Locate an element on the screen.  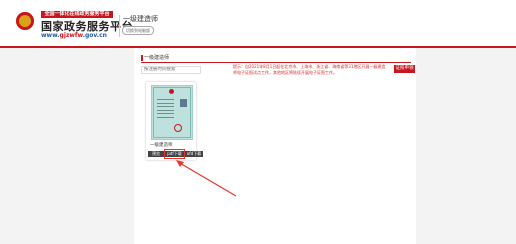
annotation-arrow-icon is located at coordinates (206, 178).